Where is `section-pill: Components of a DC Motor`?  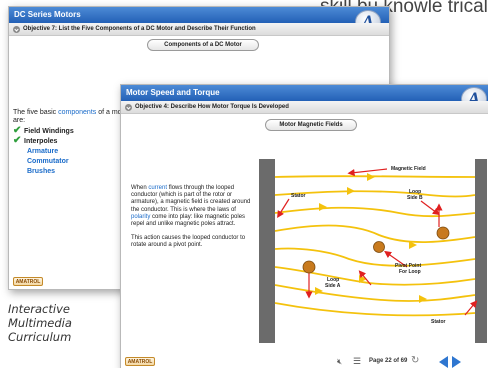 section-pill: Components of a DC Motor is located at coordinates (203, 45).